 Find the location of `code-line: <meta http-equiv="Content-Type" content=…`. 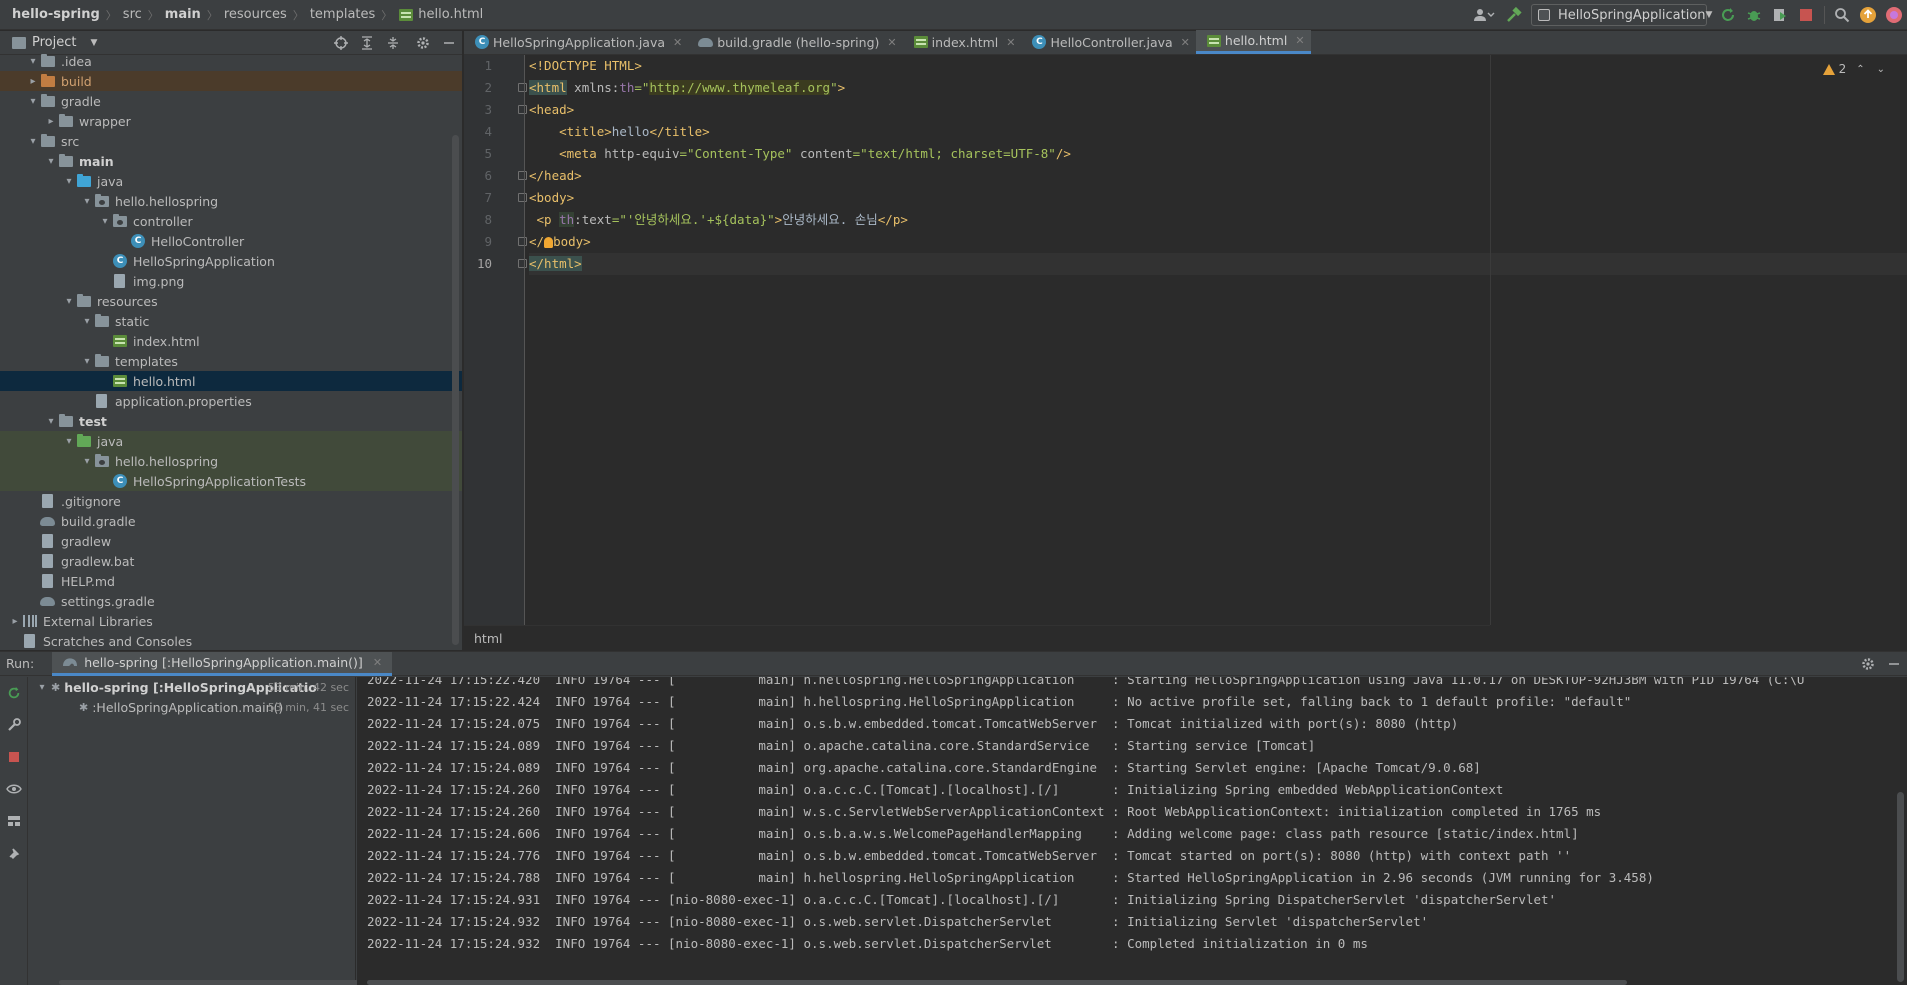

code-line: <meta http-equiv="Content-Type" content=… is located at coordinates (800, 154).